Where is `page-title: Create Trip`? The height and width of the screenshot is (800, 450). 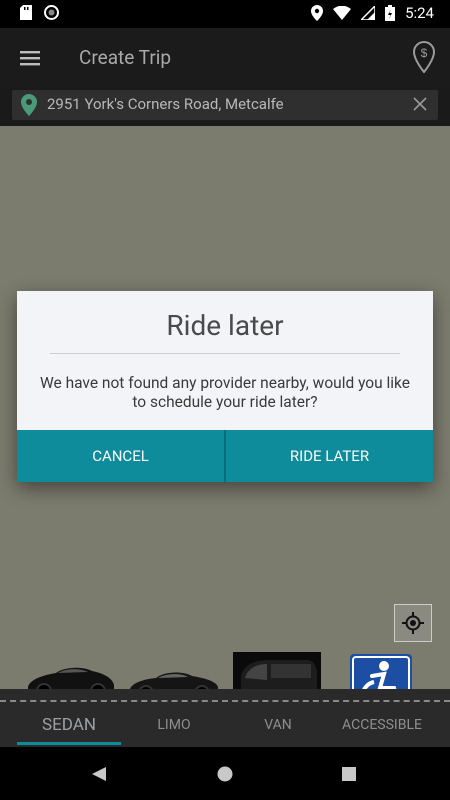 page-title: Create Trip is located at coordinates (125, 57).